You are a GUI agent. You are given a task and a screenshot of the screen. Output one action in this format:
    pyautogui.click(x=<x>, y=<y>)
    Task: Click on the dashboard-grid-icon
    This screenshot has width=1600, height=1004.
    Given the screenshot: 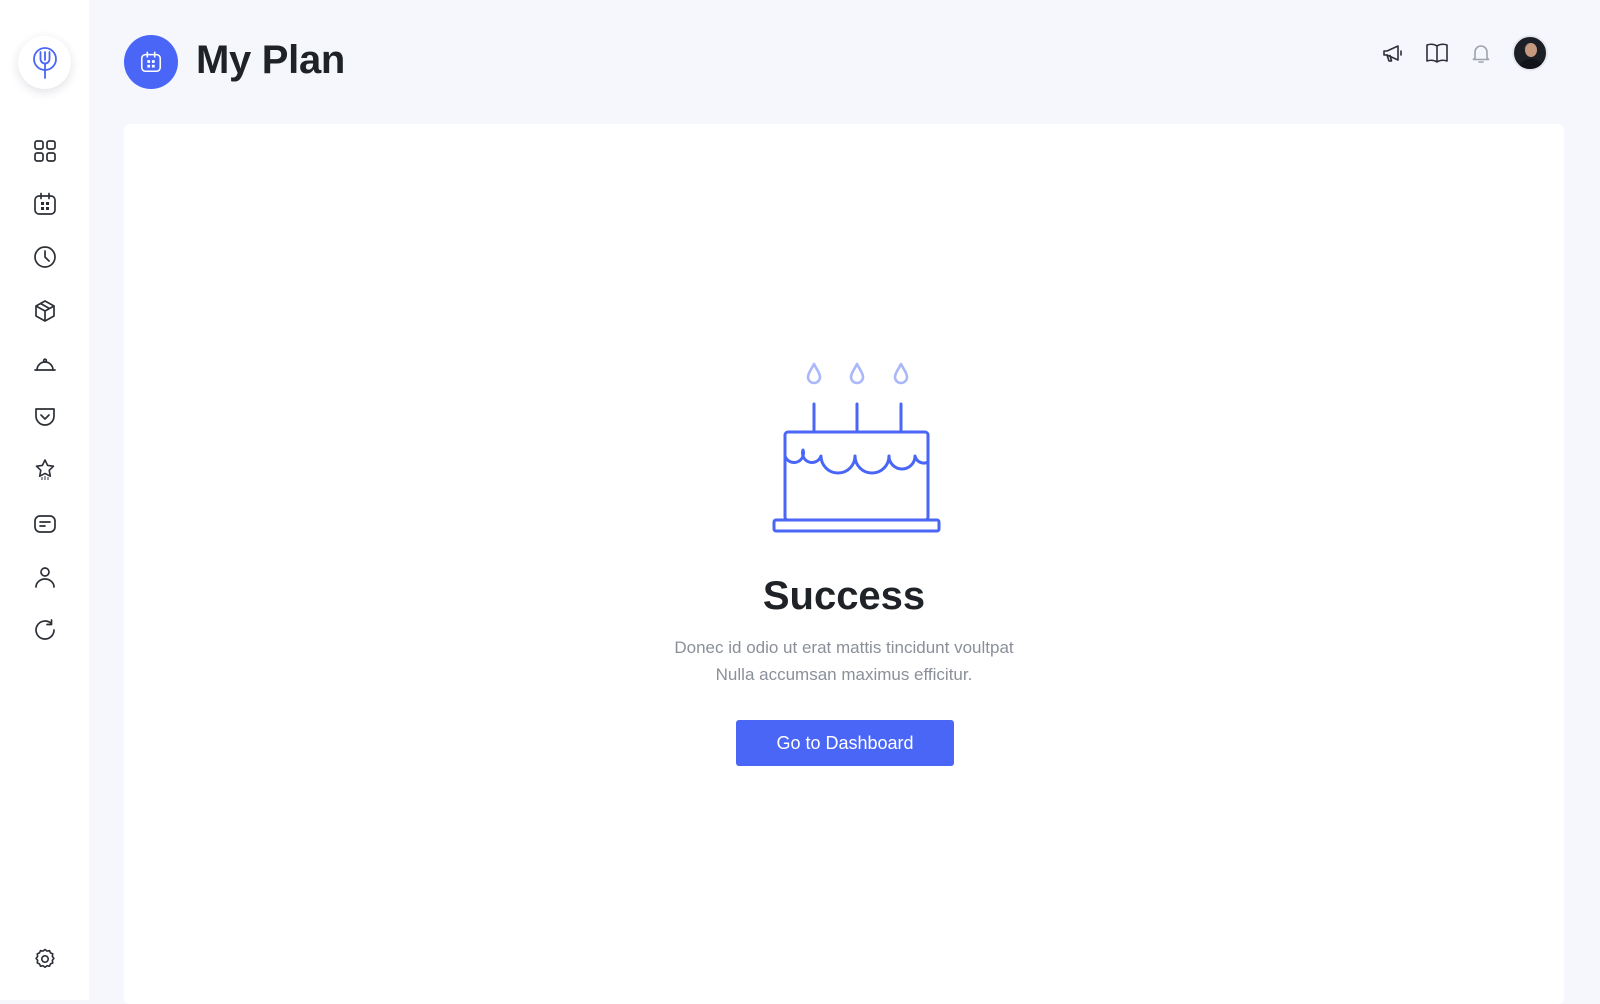 What is the action you would take?
    pyautogui.click(x=44, y=150)
    